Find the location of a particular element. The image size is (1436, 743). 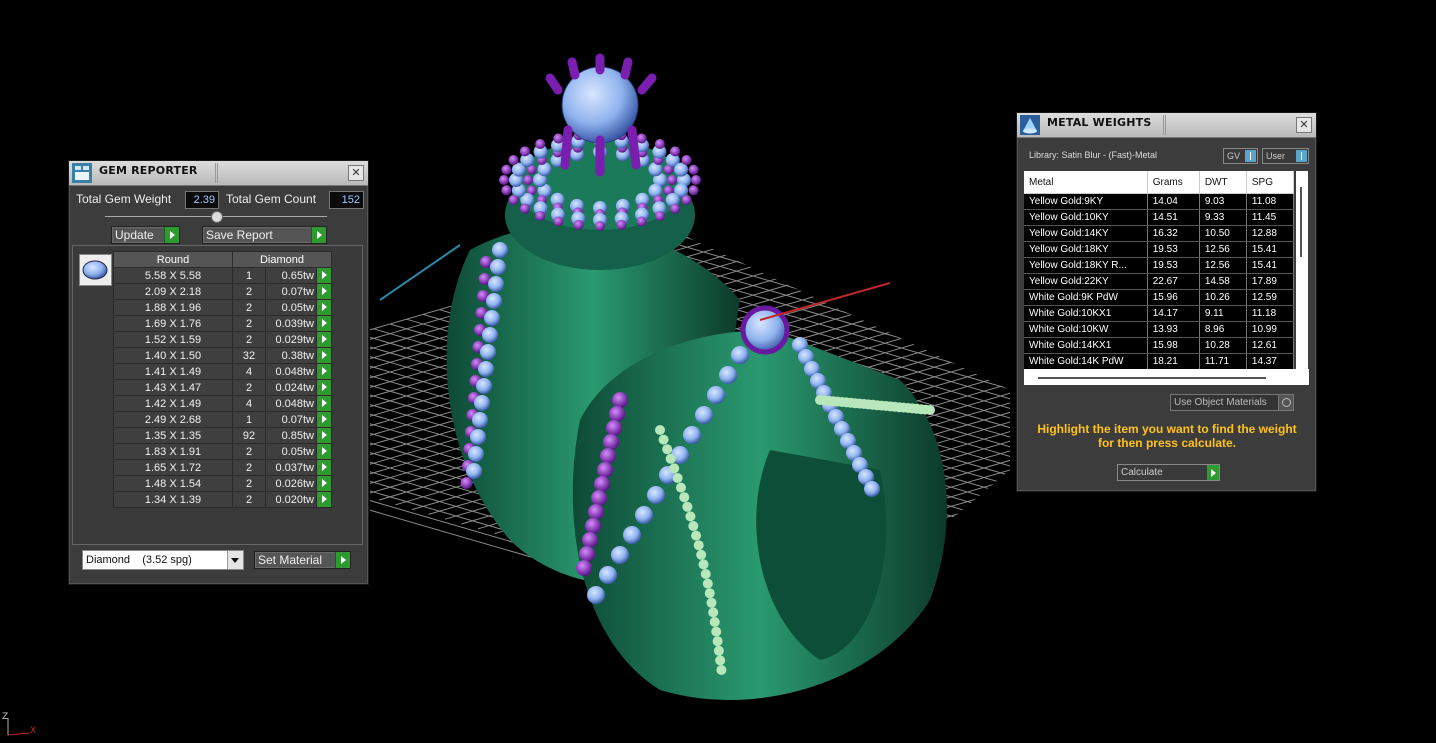

metal-grams-cell: 15.98 is located at coordinates (1173, 345).